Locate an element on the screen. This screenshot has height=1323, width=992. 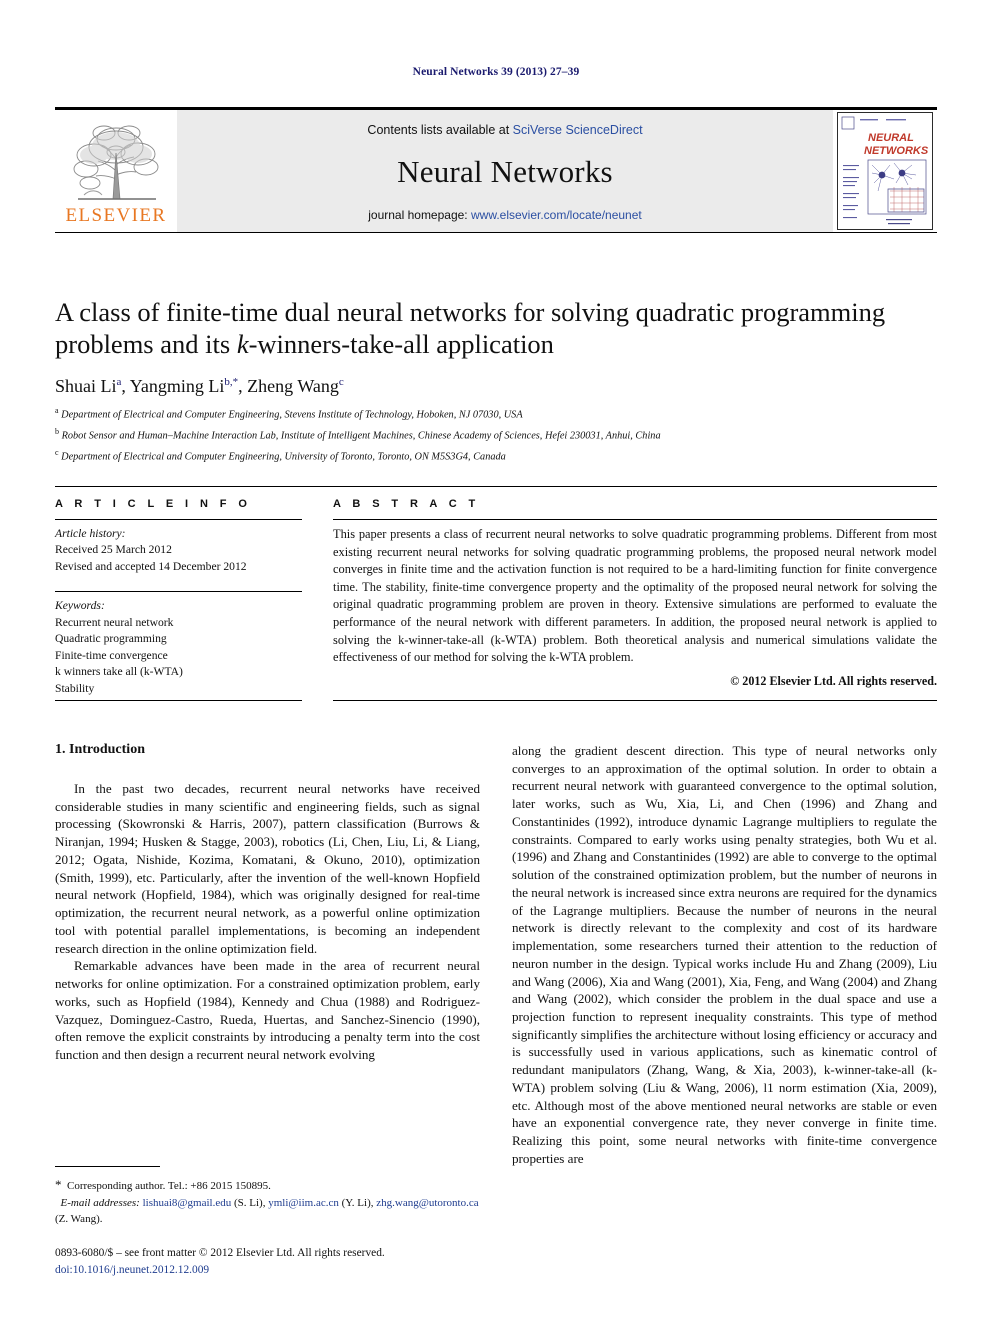
svg-text: NETWORKS is located at coordinates (896, 151).